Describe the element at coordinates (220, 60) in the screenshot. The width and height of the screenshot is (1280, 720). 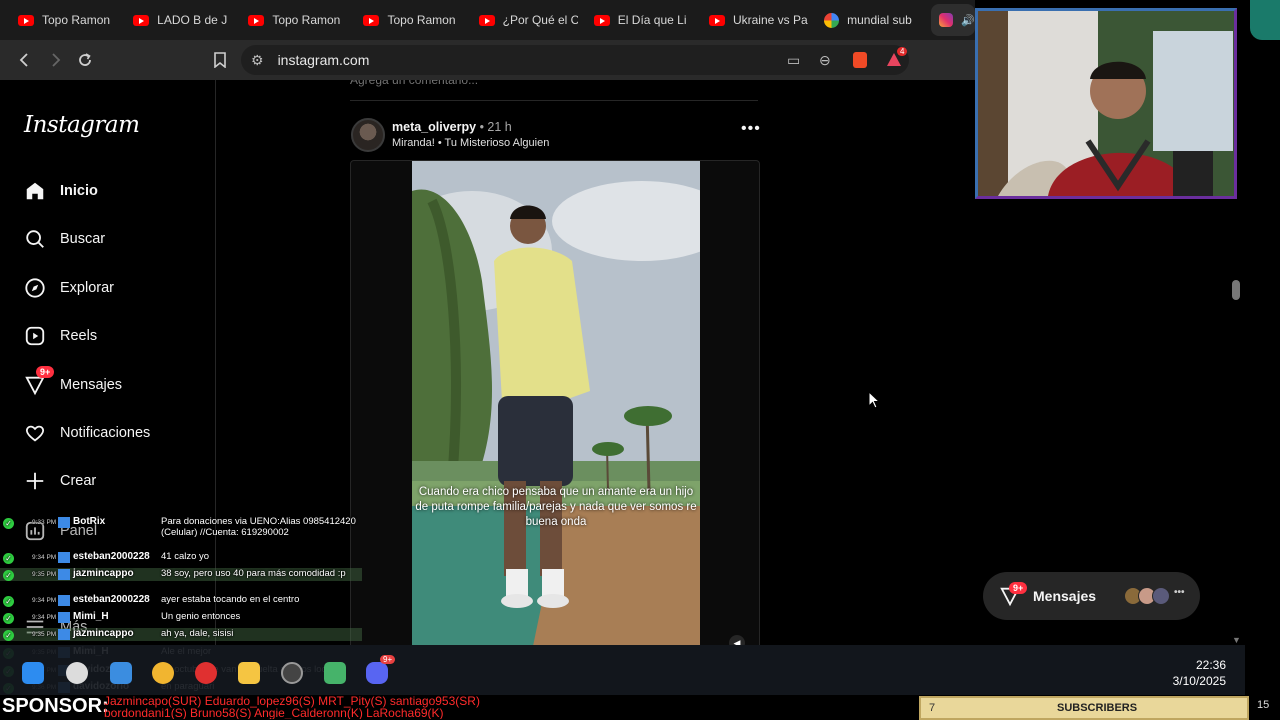
I see `bookmark-button` at that location.